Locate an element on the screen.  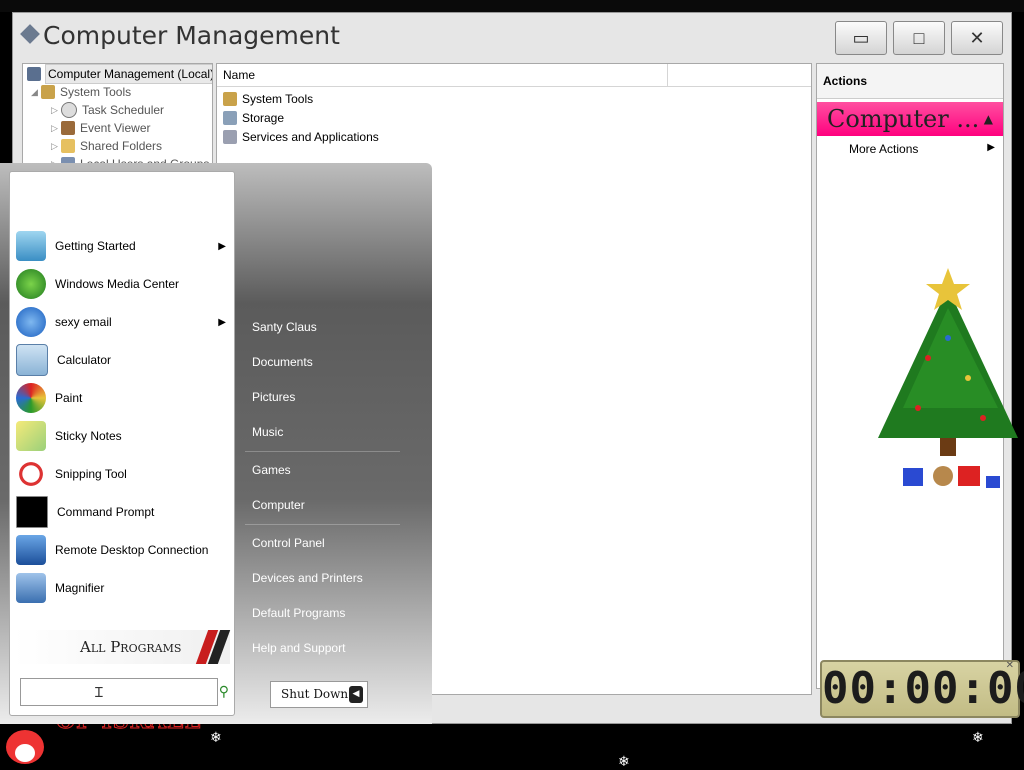
program-label: Remote Desktop Connection is located at coordinates (132, 550).